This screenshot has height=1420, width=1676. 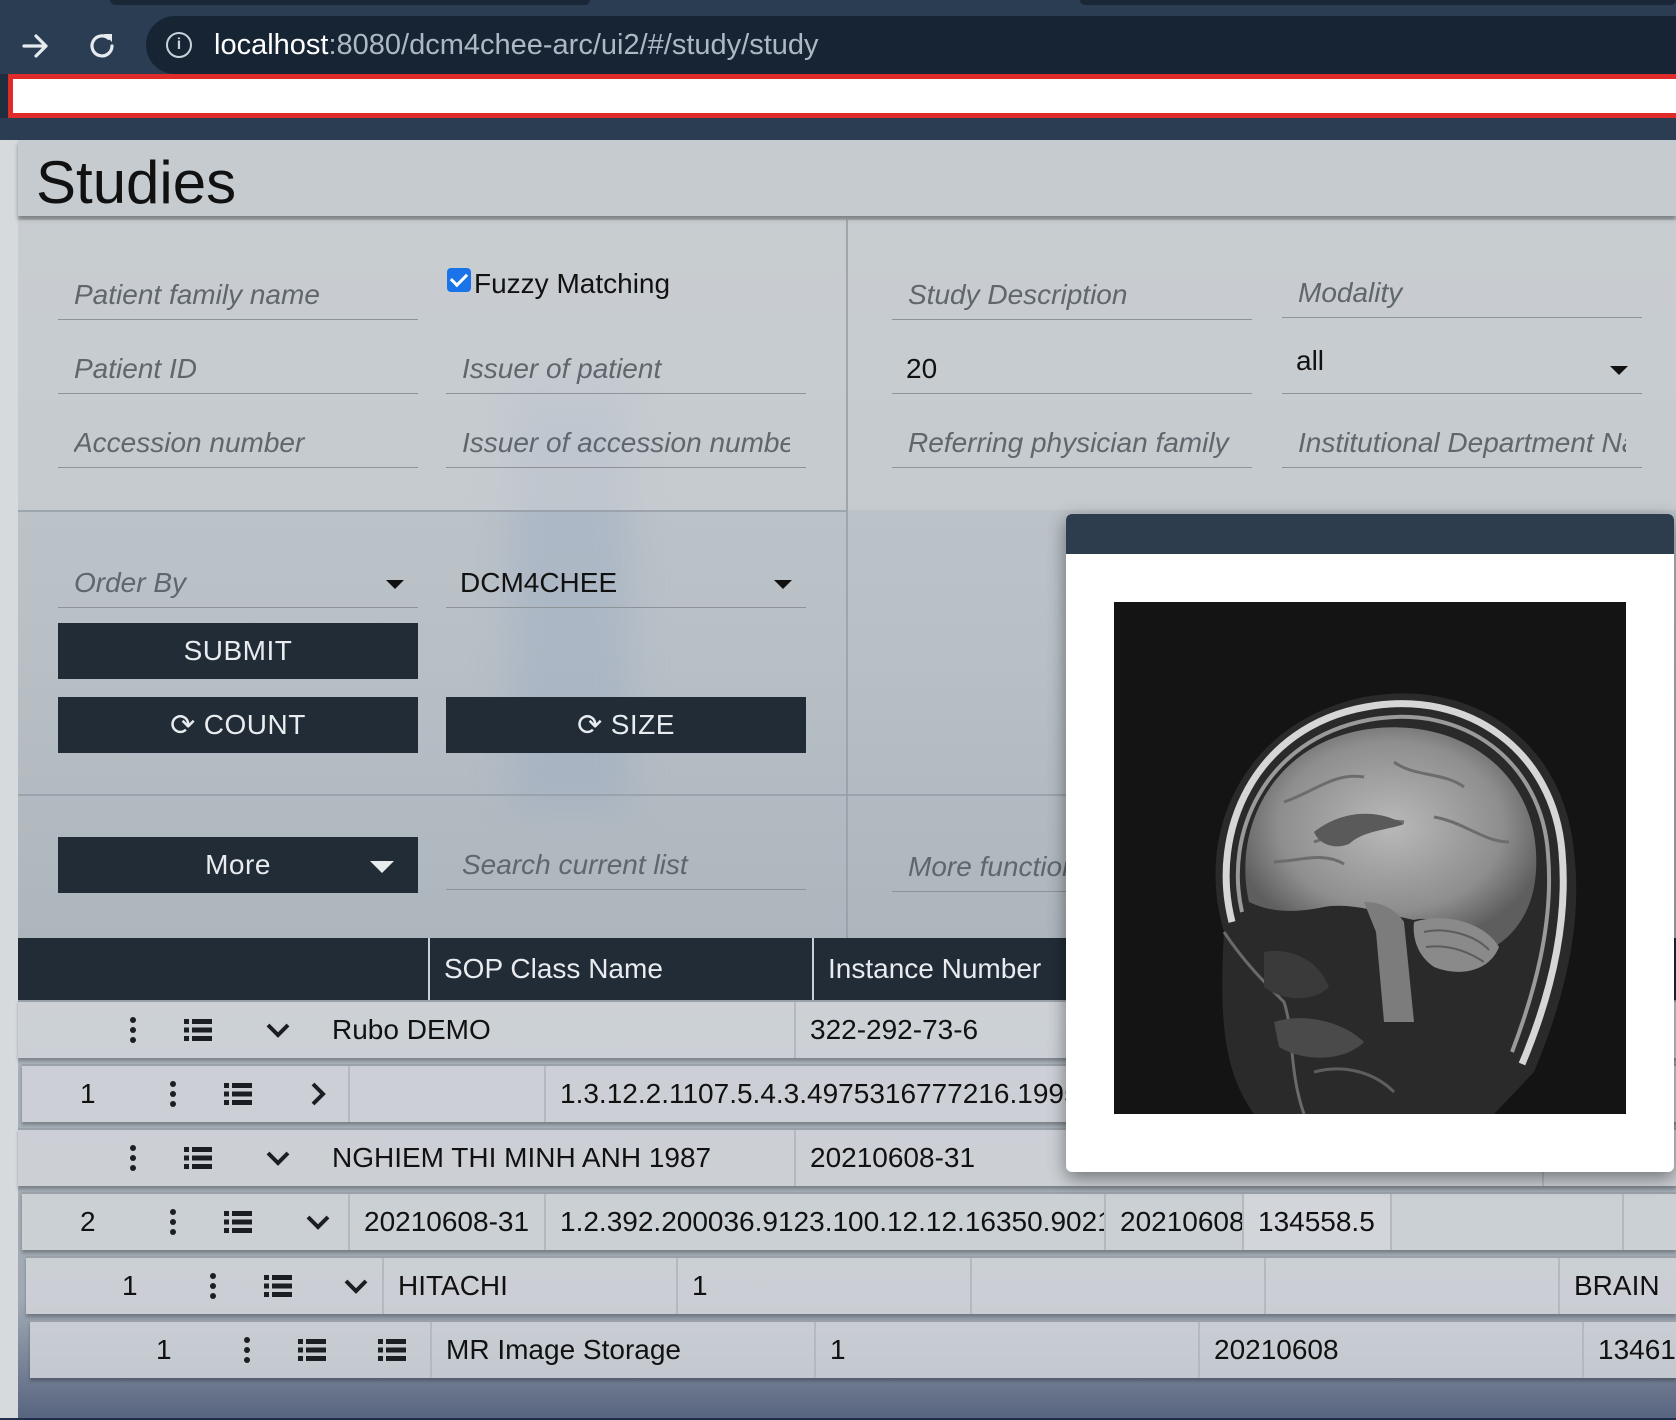 I want to click on fuzzy-matching-checkbox, so click(x=459, y=280).